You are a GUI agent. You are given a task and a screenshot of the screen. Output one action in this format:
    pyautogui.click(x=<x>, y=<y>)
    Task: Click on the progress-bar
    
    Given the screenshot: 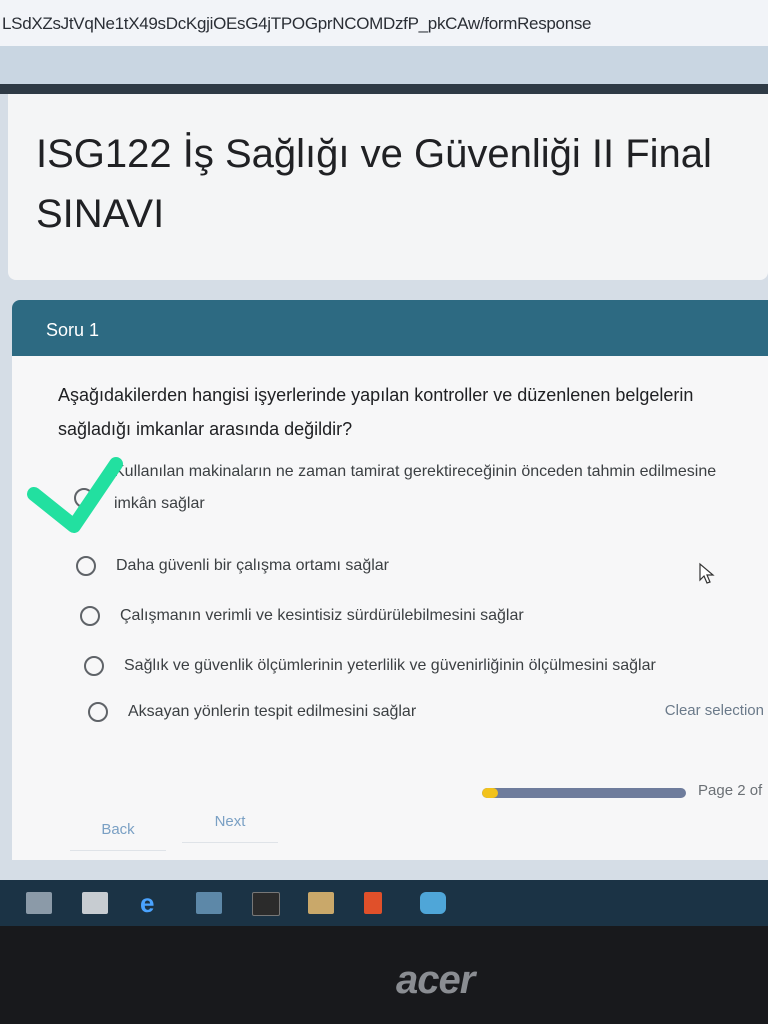 What is the action you would take?
    pyautogui.click(x=584, y=793)
    